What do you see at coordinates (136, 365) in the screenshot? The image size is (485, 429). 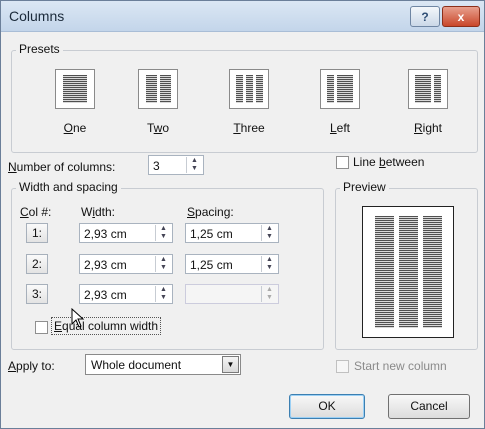 I see `apply-to-value: Whole document` at bounding box center [136, 365].